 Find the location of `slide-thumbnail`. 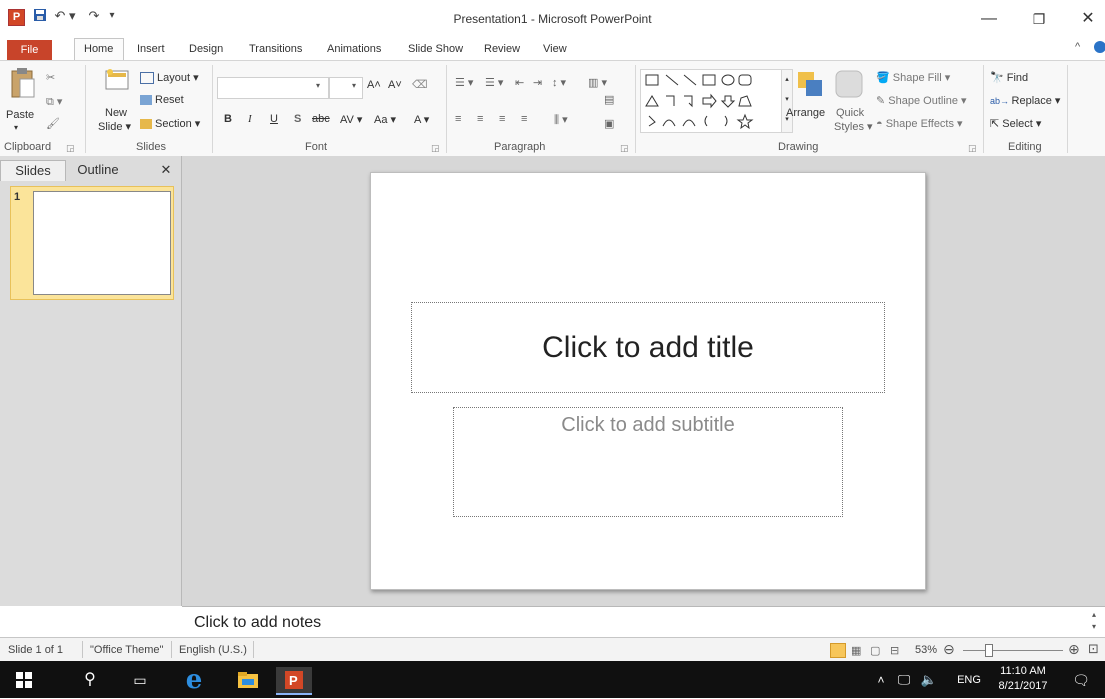

slide-thumbnail is located at coordinates (102, 243).